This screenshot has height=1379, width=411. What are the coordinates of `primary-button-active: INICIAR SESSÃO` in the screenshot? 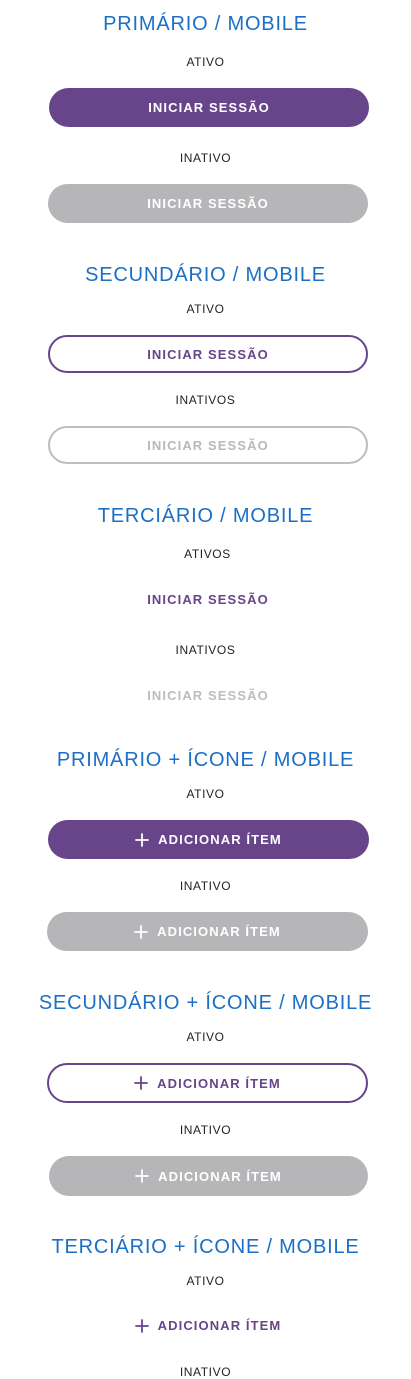 It's located at (209, 107).